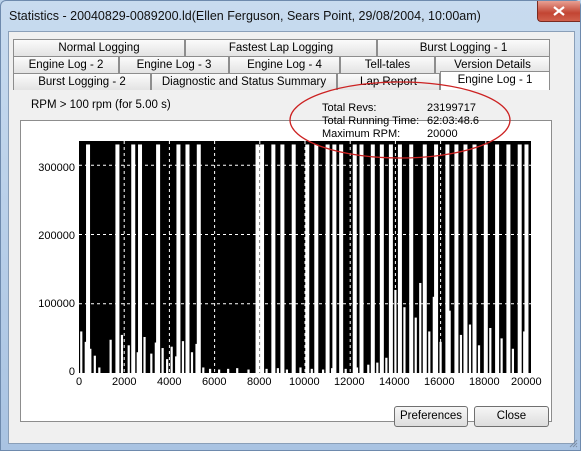 Image resolution: width=581 pixels, height=451 pixels. Describe the element at coordinates (56, 304) in the screenshot. I see `y-tick-100000: 100000` at that location.